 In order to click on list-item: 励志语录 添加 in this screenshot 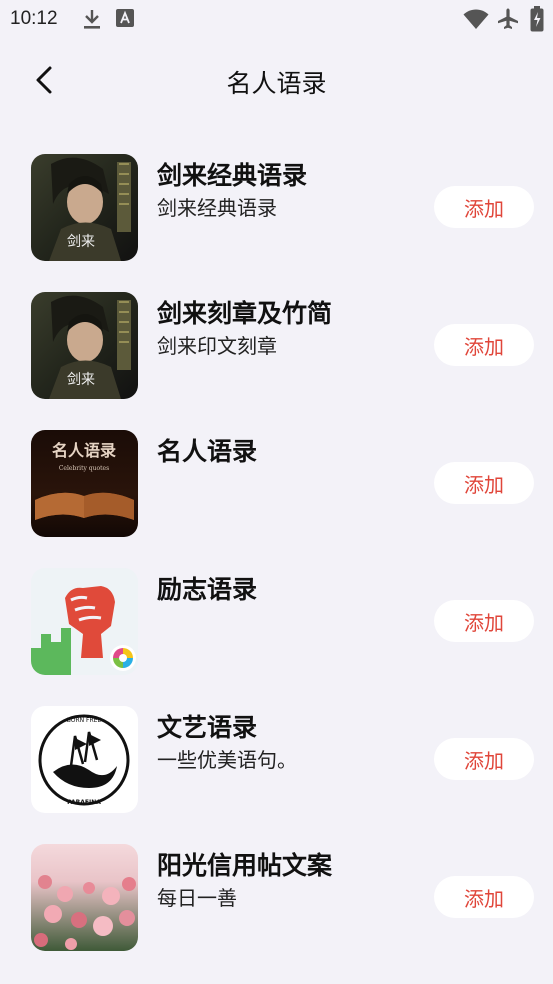, I will do `click(276, 635)`.